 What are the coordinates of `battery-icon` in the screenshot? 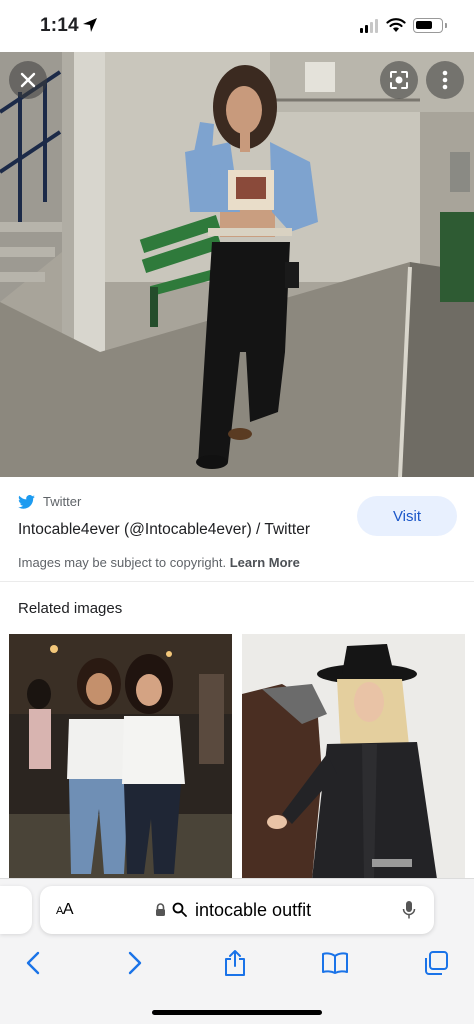 It's located at (430, 25).